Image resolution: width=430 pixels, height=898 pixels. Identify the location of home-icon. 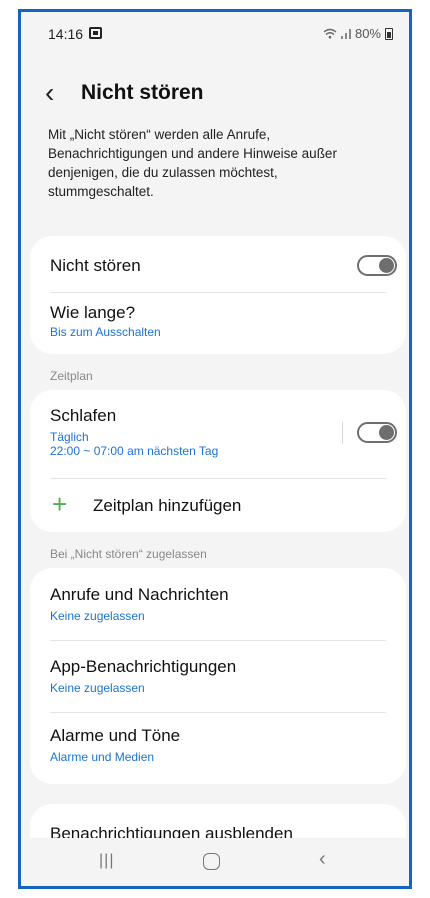
(211, 861).